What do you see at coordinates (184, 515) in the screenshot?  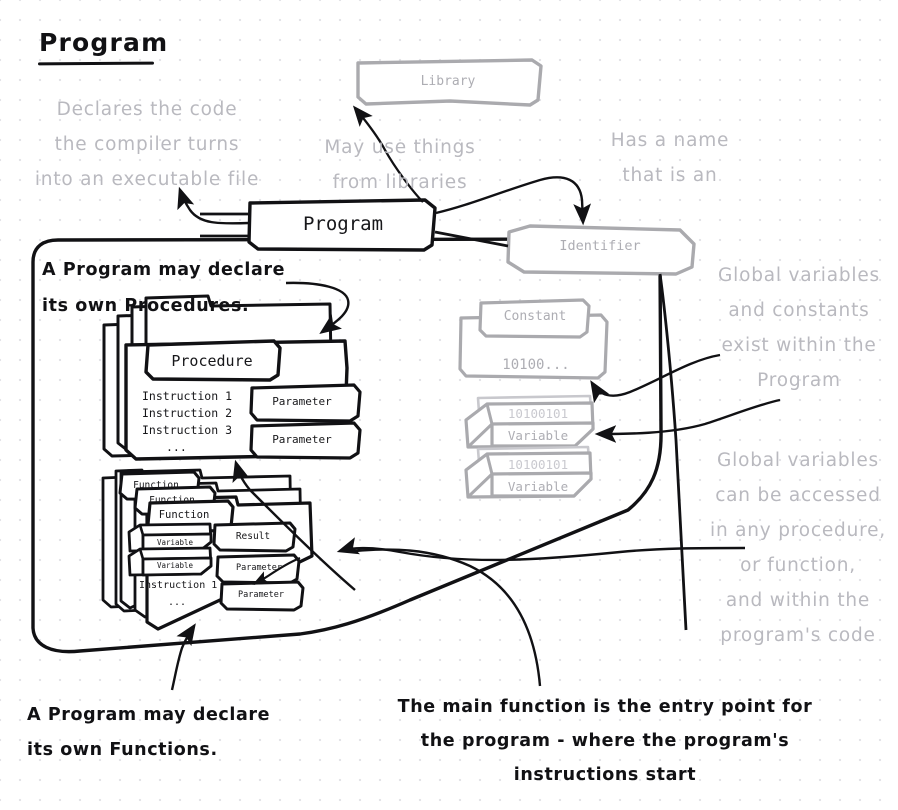 I see `function-card-header-3: Function` at bounding box center [184, 515].